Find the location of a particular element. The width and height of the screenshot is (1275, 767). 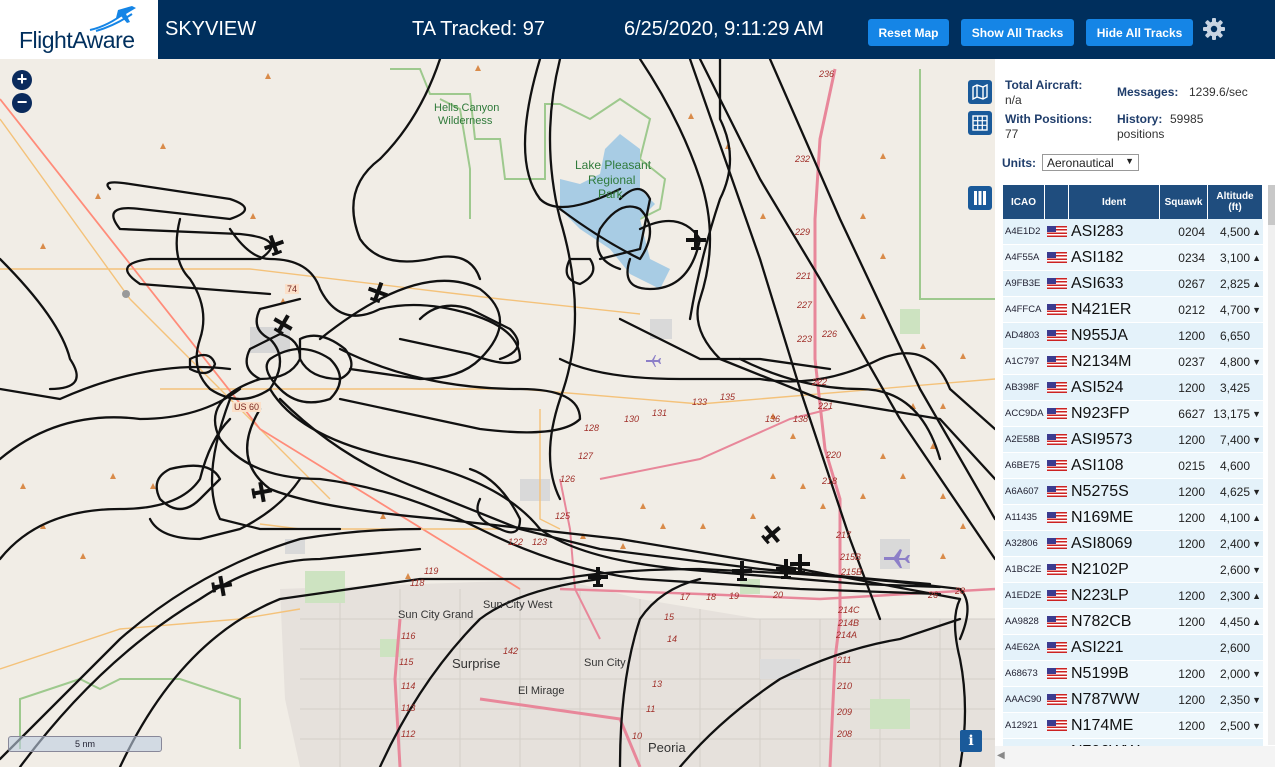

cell-ident: ASI108 is located at coordinates (1097, 465).